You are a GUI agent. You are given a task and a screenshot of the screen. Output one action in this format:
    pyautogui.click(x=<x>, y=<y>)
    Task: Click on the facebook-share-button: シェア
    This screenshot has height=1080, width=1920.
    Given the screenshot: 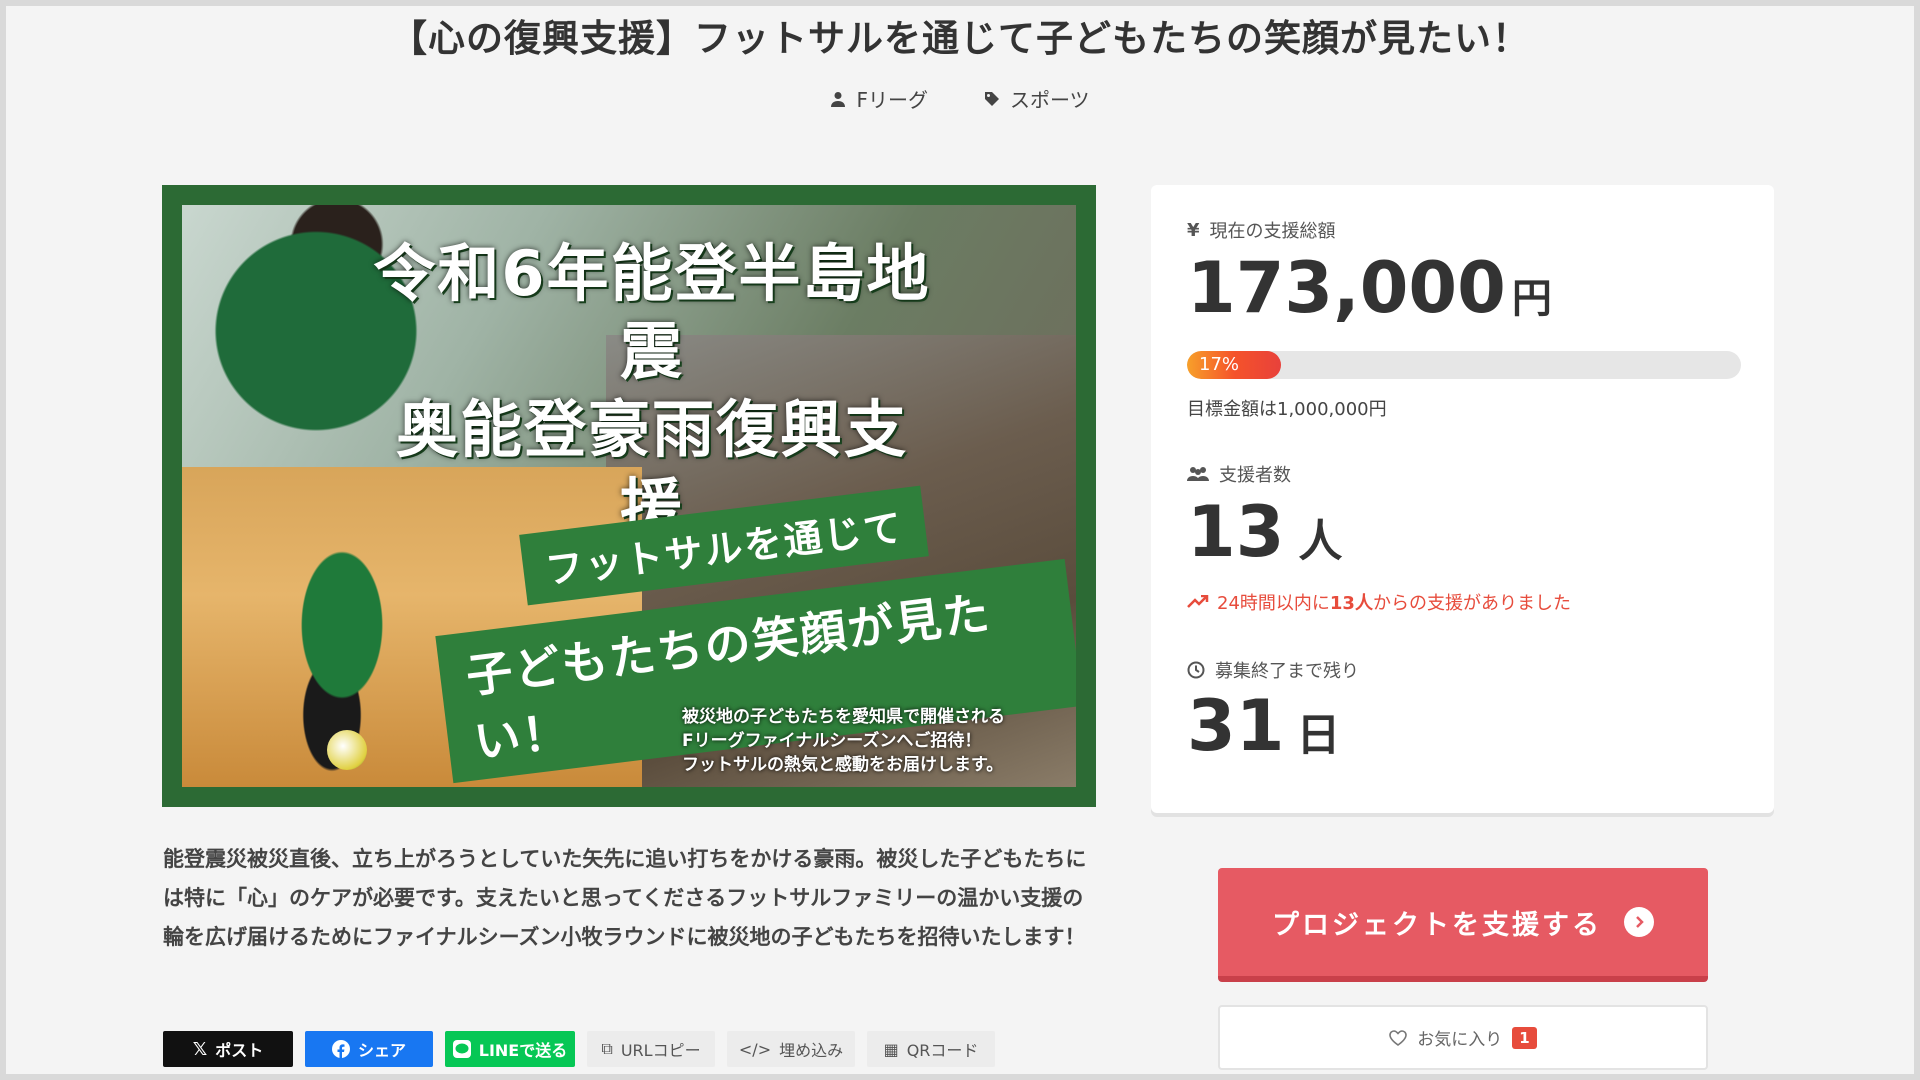 What is the action you would take?
    pyautogui.click(x=369, y=1049)
    